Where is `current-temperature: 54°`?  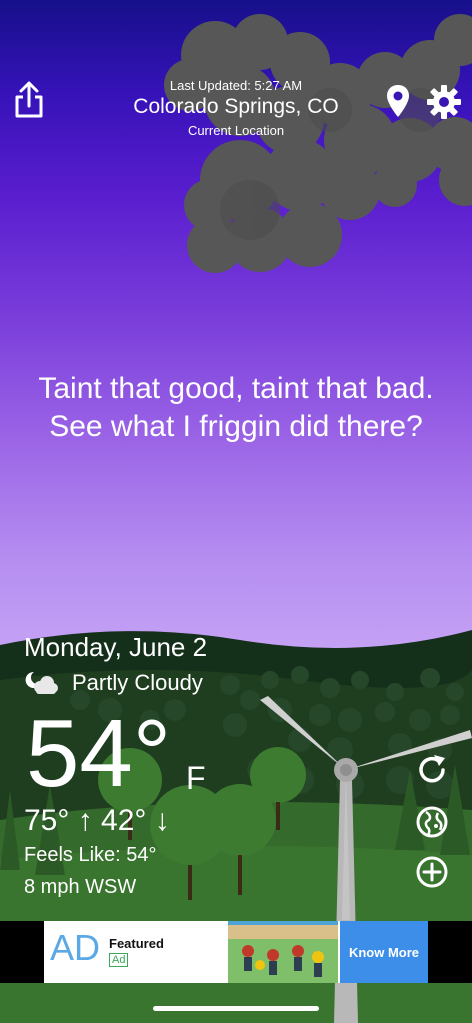
current-temperature: 54° is located at coordinates (99, 753).